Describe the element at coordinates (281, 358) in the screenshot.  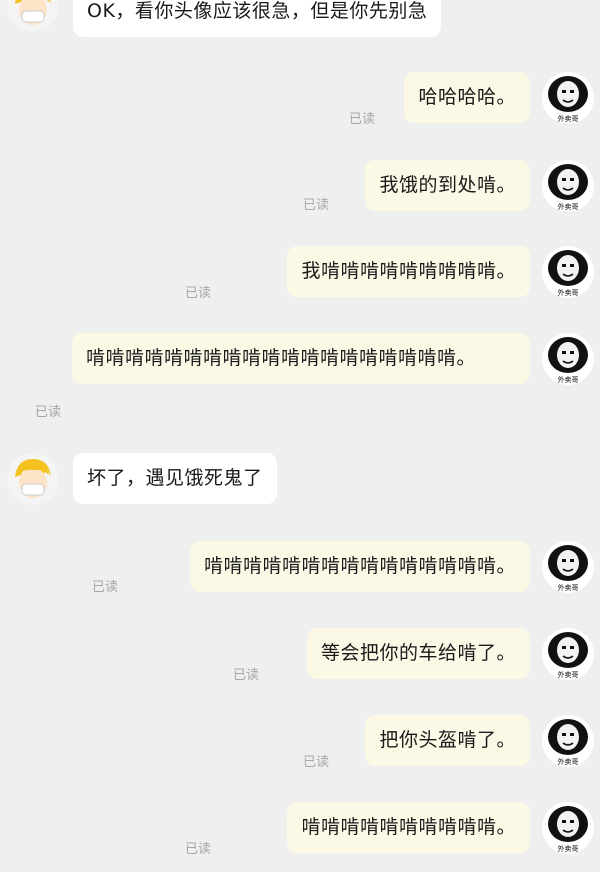
I see `message-text: 啃啃啃啃啃啃啃啃啃啃啃啃啃啃啃啃啃啃啃。` at that location.